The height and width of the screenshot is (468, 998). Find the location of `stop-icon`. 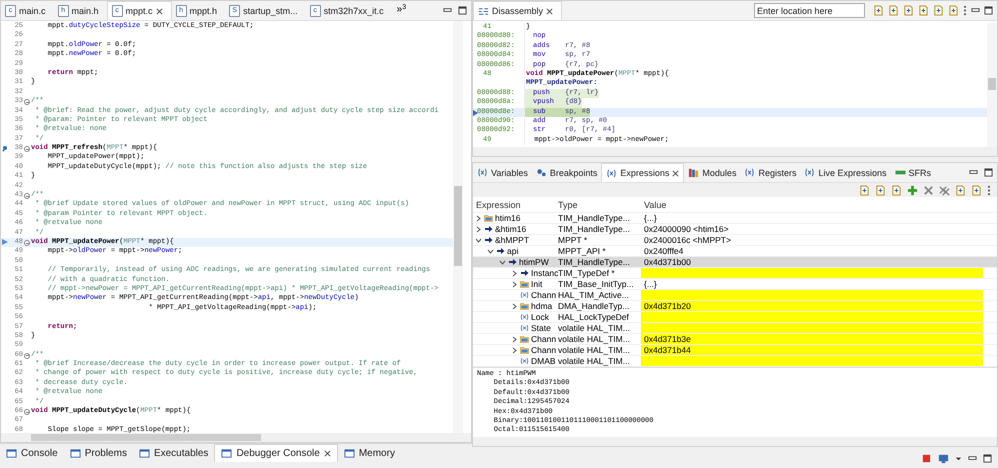

stop-icon is located at coordinates (926, 458).